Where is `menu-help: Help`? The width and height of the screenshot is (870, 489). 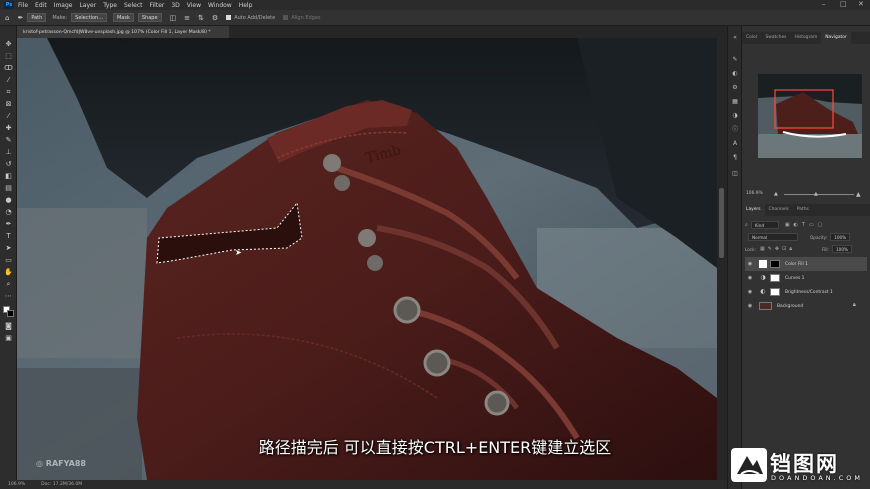 menu-help: Help is located at coordinates (246, 5).